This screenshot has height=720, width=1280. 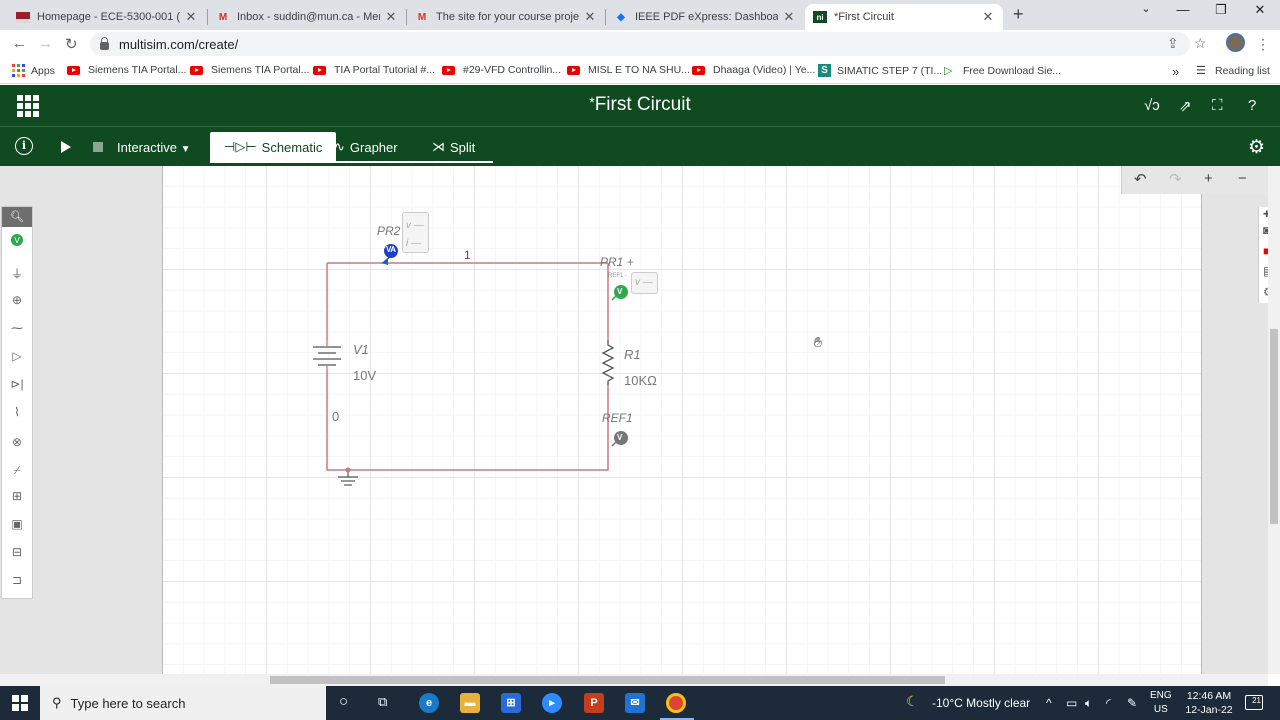 I want to click on bookmark-star-icon: ☆, so click(x=1200, y=43).